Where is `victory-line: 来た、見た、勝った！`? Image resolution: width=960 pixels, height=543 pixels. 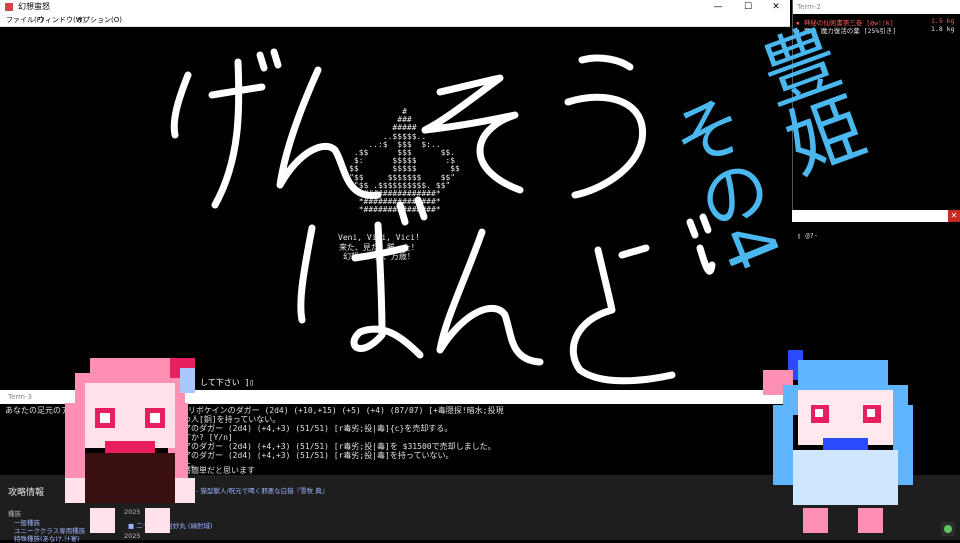
victory-line: 来た、見た、勝った！ is located at coordinates (378, 247).